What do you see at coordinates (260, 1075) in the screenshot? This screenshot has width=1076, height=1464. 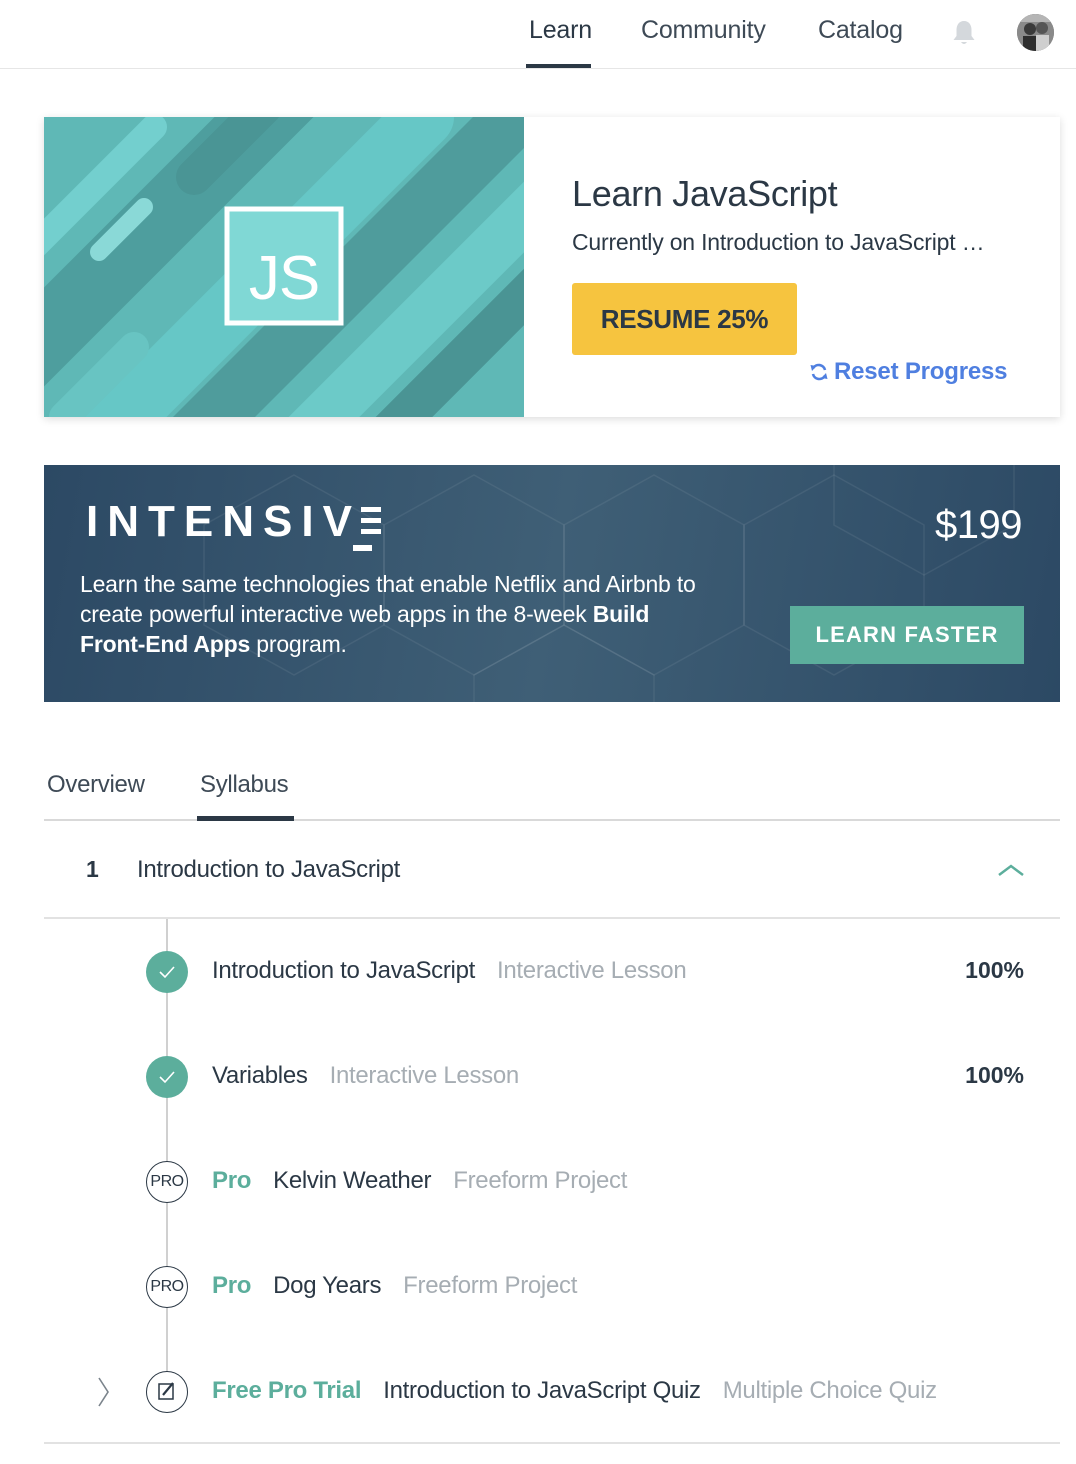 I see `lesson-name: Variables` at bounding box center [260, 1075].